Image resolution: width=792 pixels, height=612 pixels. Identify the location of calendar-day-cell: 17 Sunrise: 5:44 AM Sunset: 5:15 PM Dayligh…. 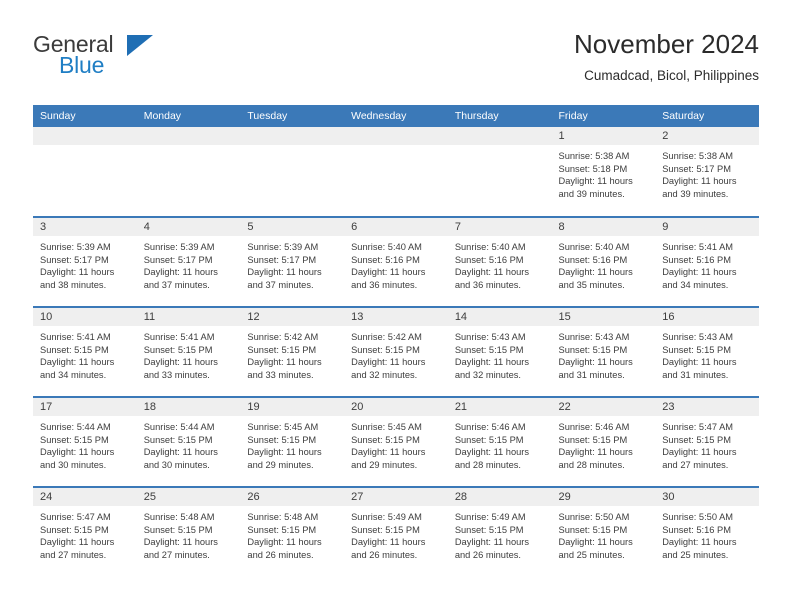
(85, 441).